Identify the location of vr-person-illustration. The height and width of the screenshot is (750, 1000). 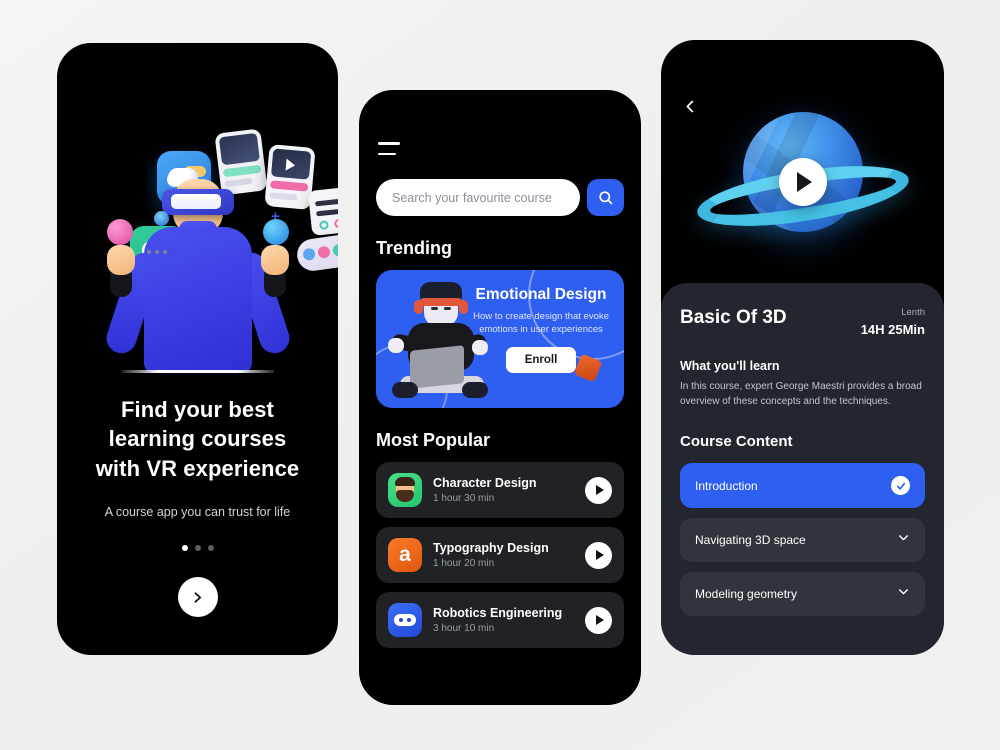
(198, 273).